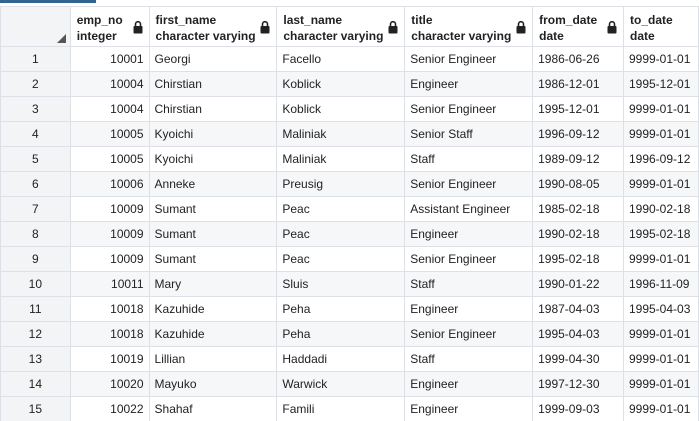  Describe the element at coordinates (341, 26) in the screenshot. I see `column-header-last-name: last_name character varying` at that location.